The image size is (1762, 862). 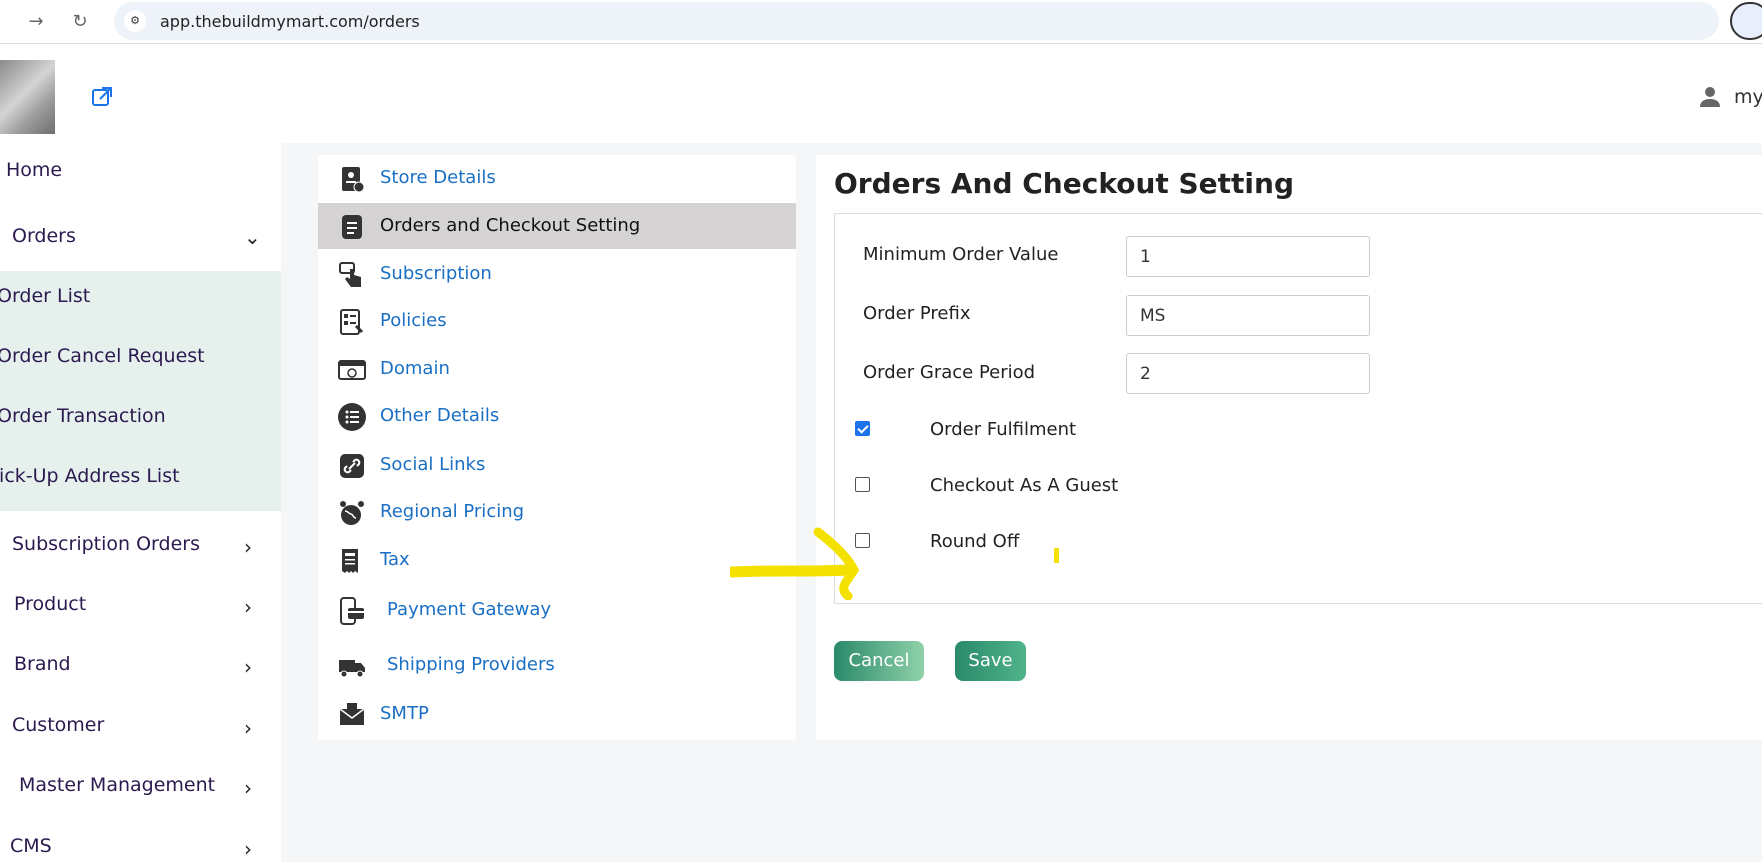 What do you see at coordinates (102, 356) in the screenshot?
I see `submenu-label: Order Cancel Request` at bounding box center [102, 356].